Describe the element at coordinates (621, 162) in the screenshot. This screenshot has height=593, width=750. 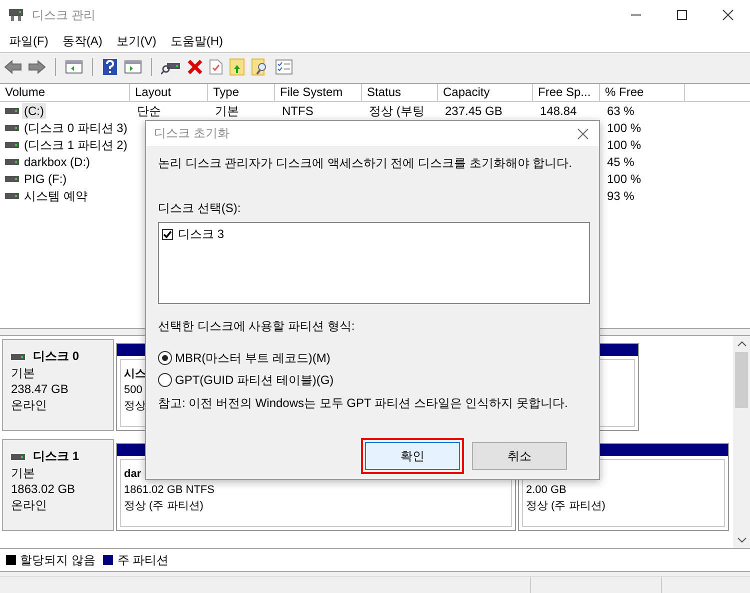
I see `table-cell-text: 45 %` at that location.